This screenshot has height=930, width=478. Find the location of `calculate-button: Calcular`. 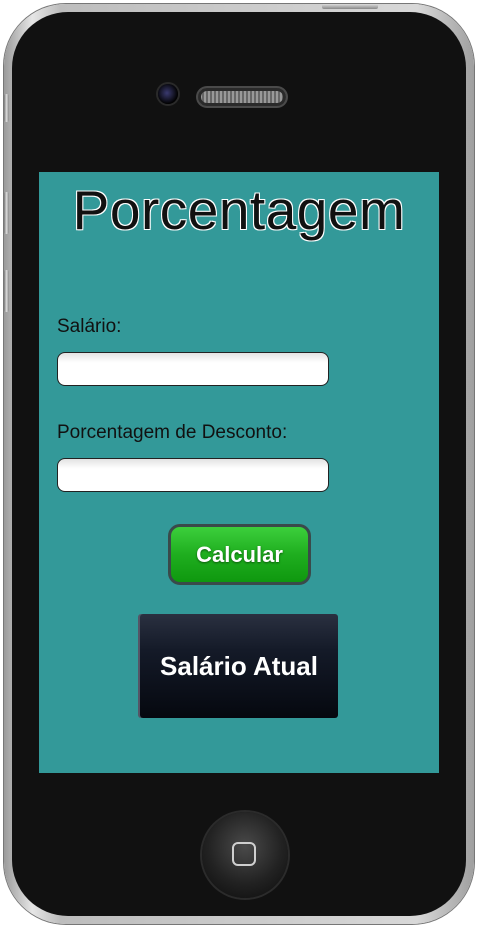

calculate-button: Calcular is located at coordinates (239, 554).